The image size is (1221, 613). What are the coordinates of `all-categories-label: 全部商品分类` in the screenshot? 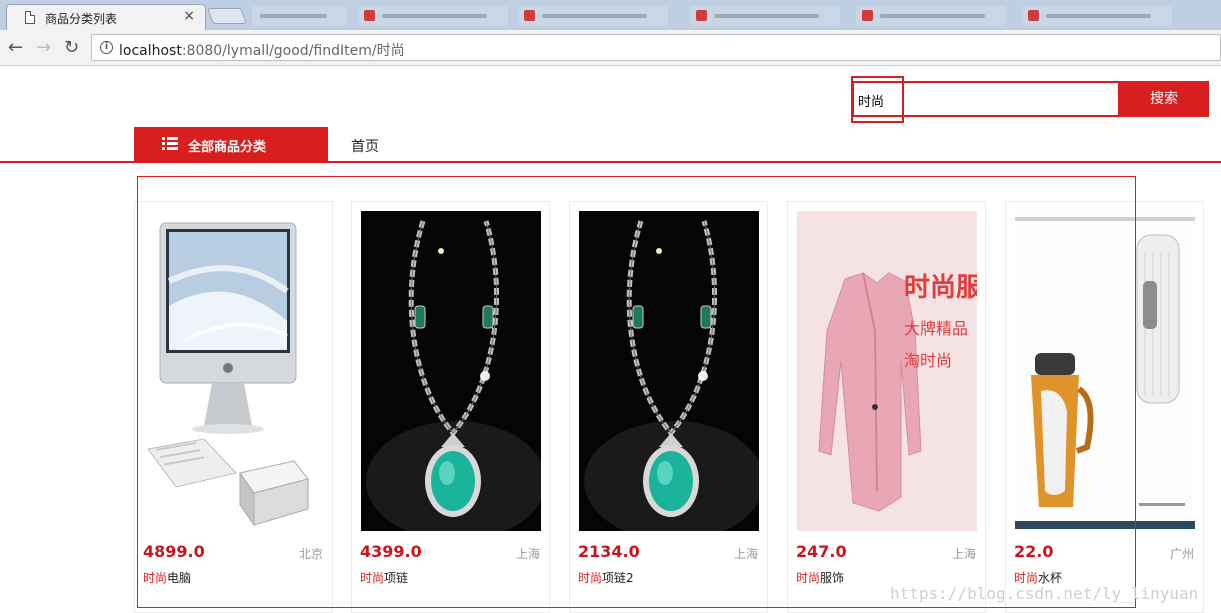 It's located at (227, 147).